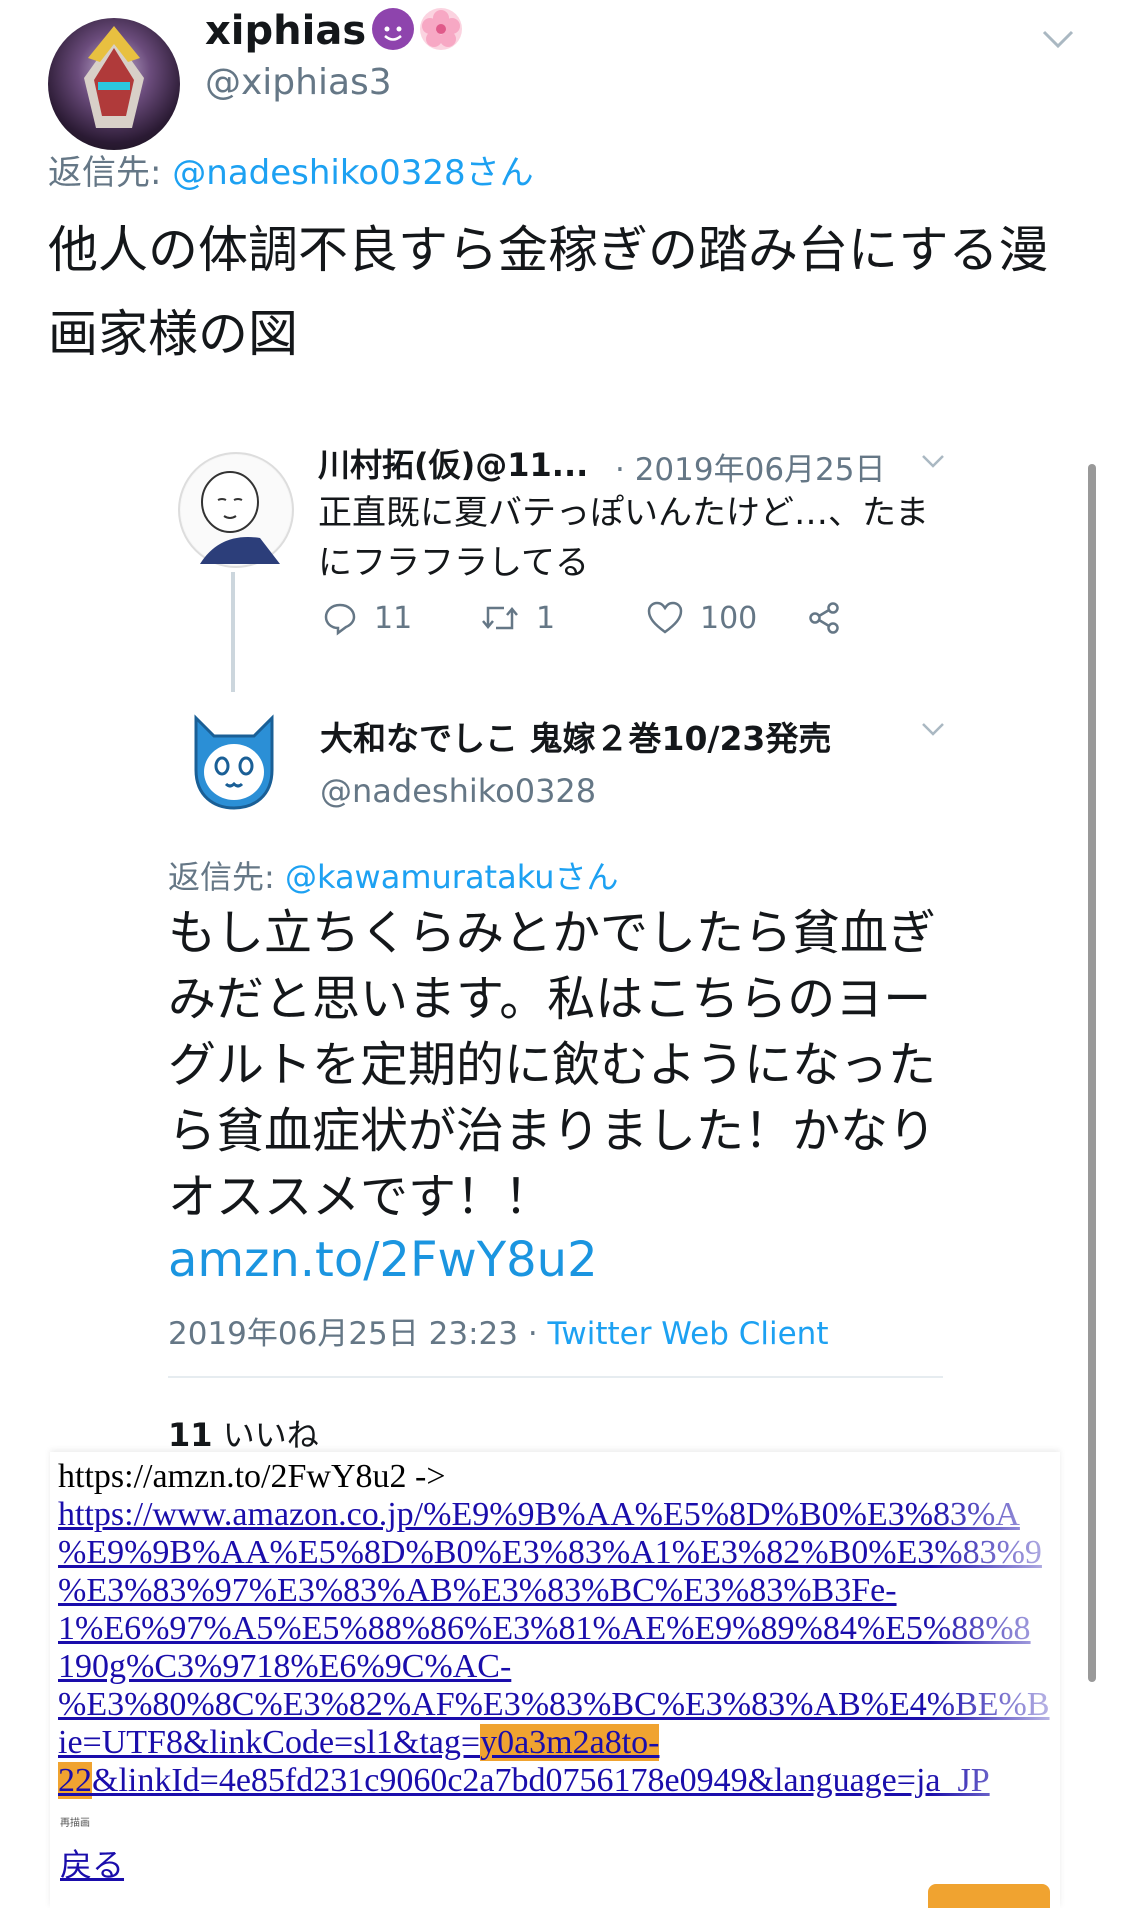 This screenshot has width=1125, height=1908. Describe the element at coordinates (110, 173) in the screenshot. I see `reply-prefix: 返信先:` at that location.